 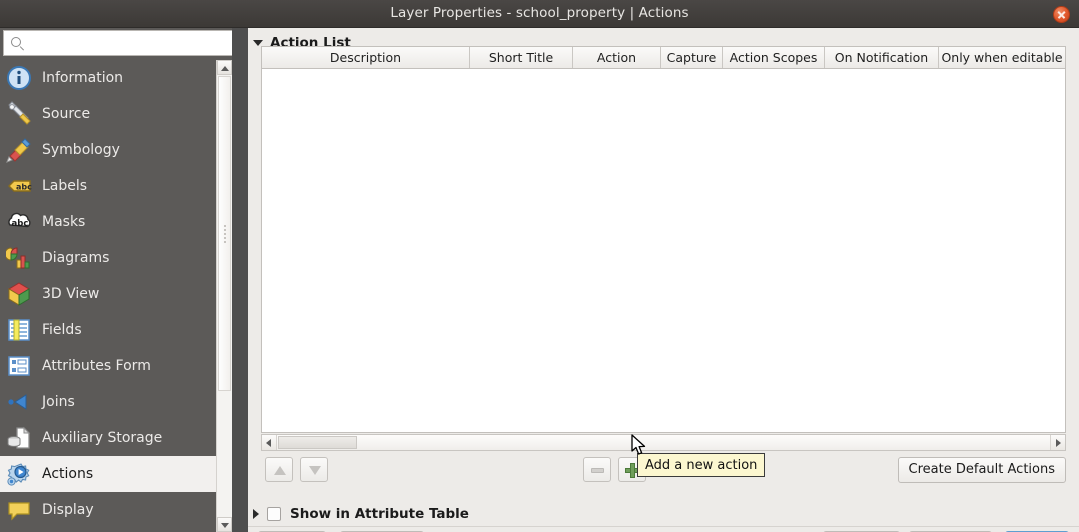 I want to click on search-box, so click(x=117, y=43).